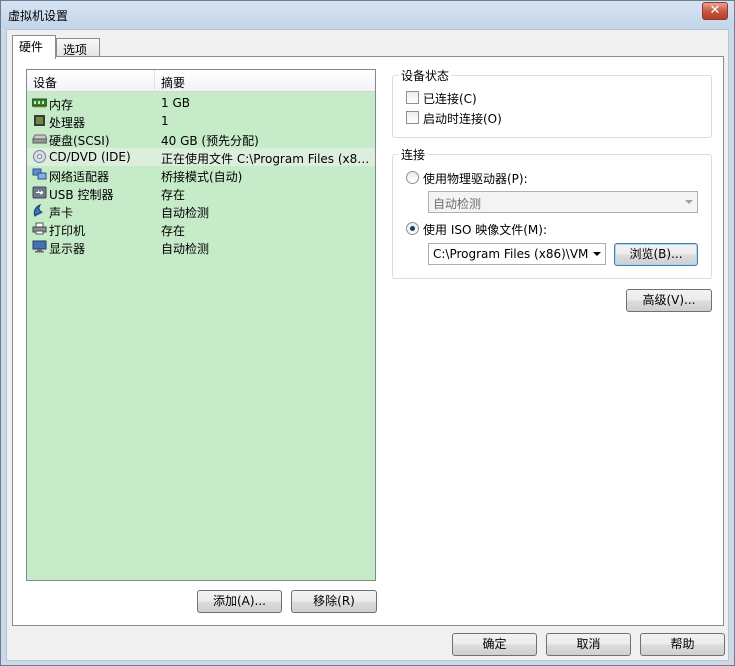 Image resolution: width=735 pixels, height=666 pixels. Describe the element at coordinates (201, 121) in the screenshot. I see `device-row-processor: 处理器 1` at that location.